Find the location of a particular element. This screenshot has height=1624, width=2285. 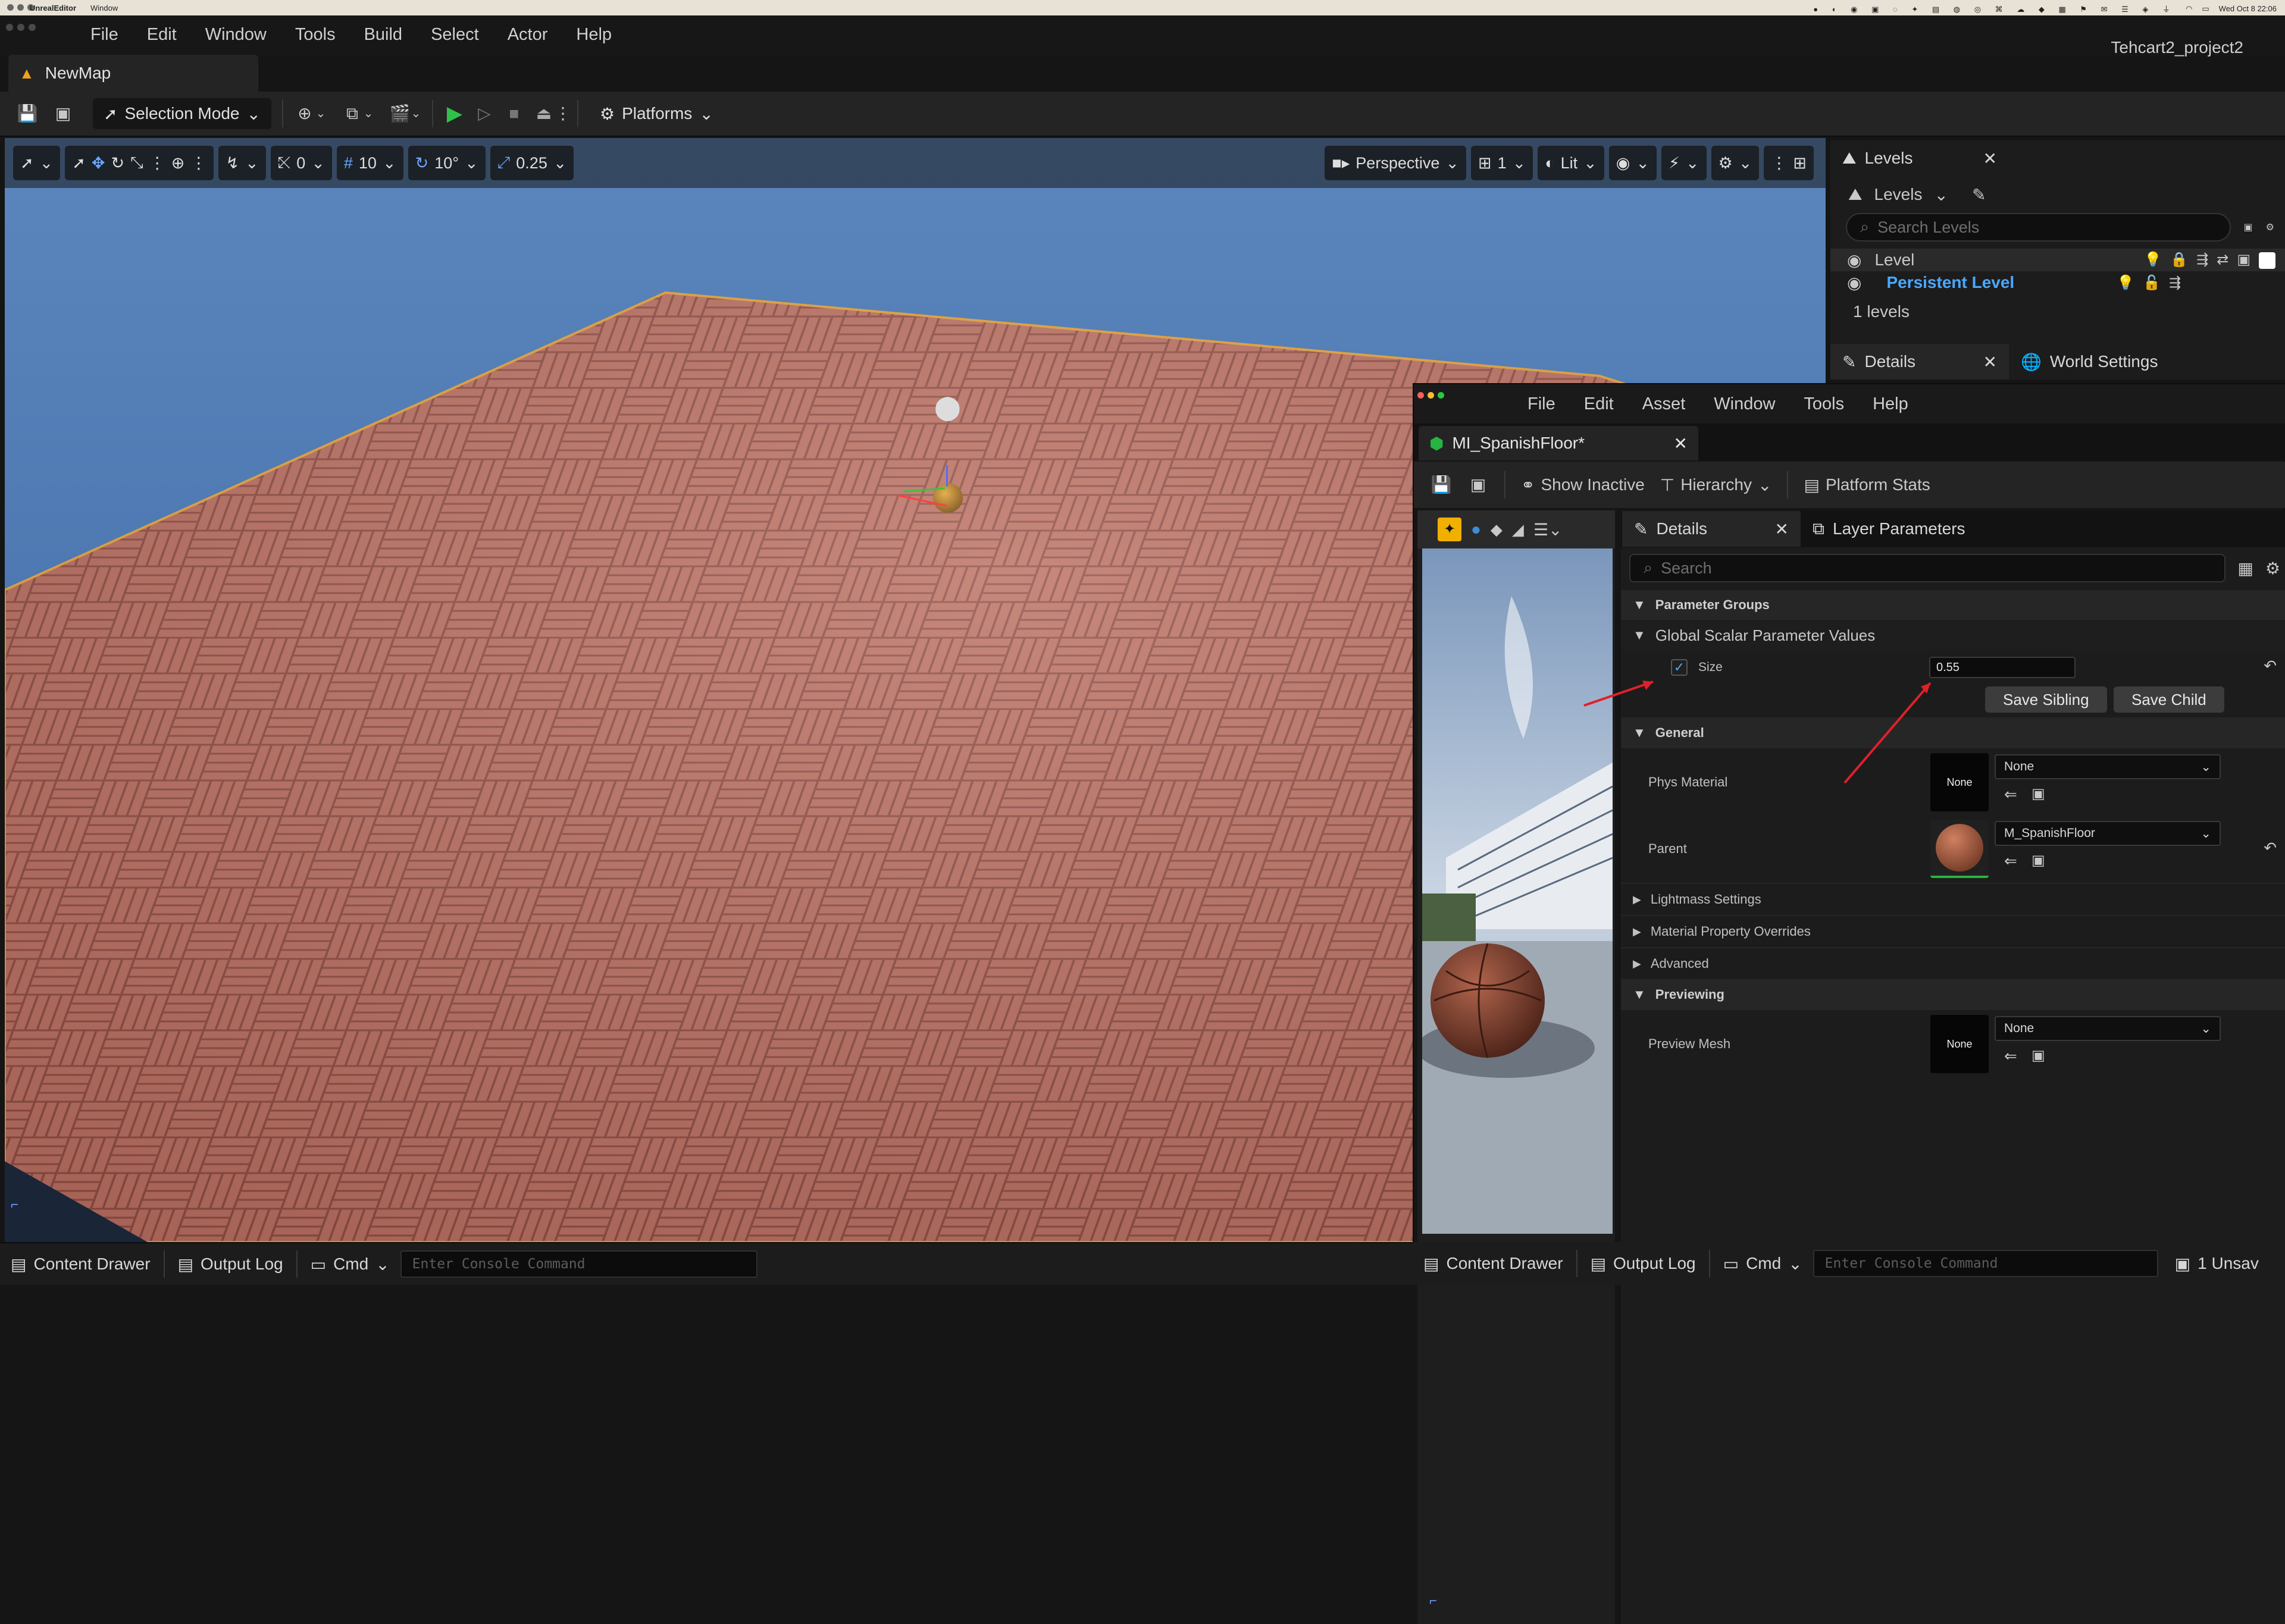

preview-mesh-dropdown: None ⌄ is located at coordinates (2108, 1028).